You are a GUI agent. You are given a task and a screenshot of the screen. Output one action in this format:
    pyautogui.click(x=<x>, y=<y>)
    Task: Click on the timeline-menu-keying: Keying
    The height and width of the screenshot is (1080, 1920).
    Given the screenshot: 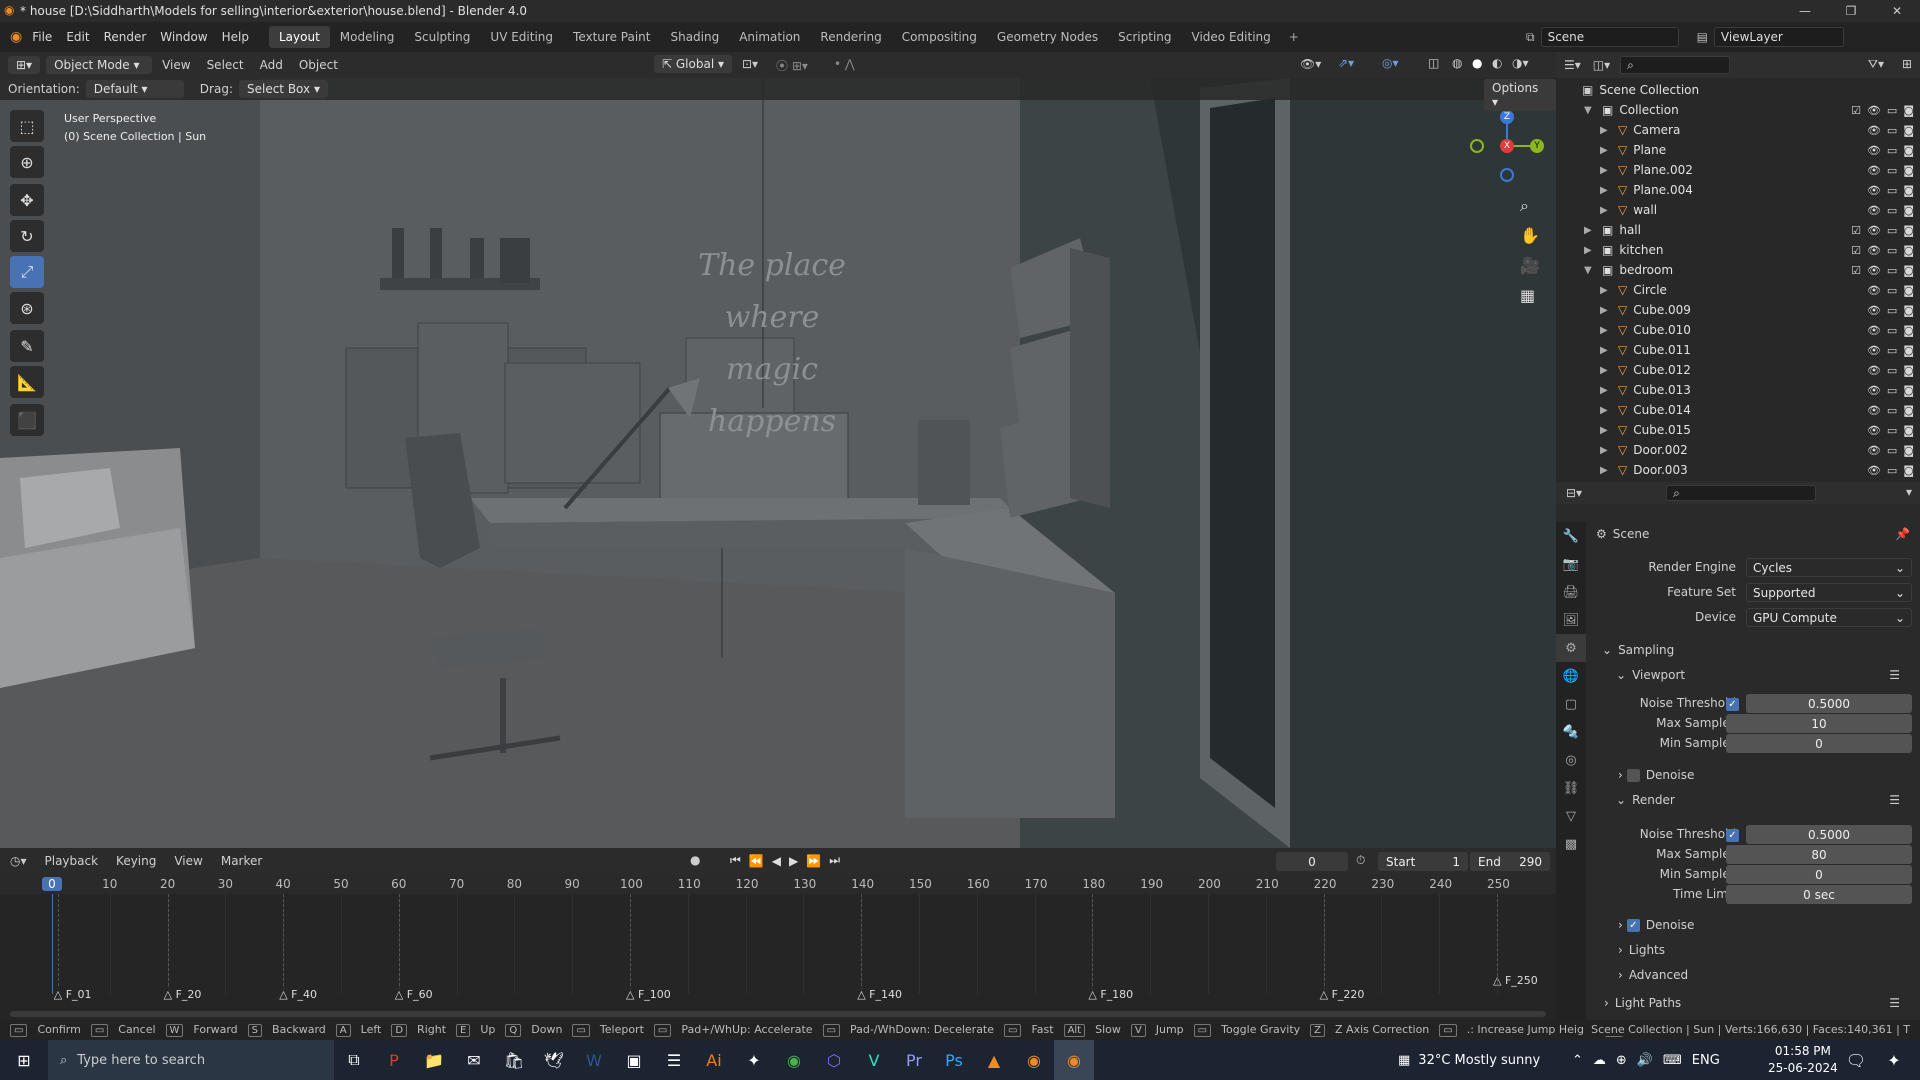 What is the action you would take?
    pyautogui.click(x=136, y=861)
    